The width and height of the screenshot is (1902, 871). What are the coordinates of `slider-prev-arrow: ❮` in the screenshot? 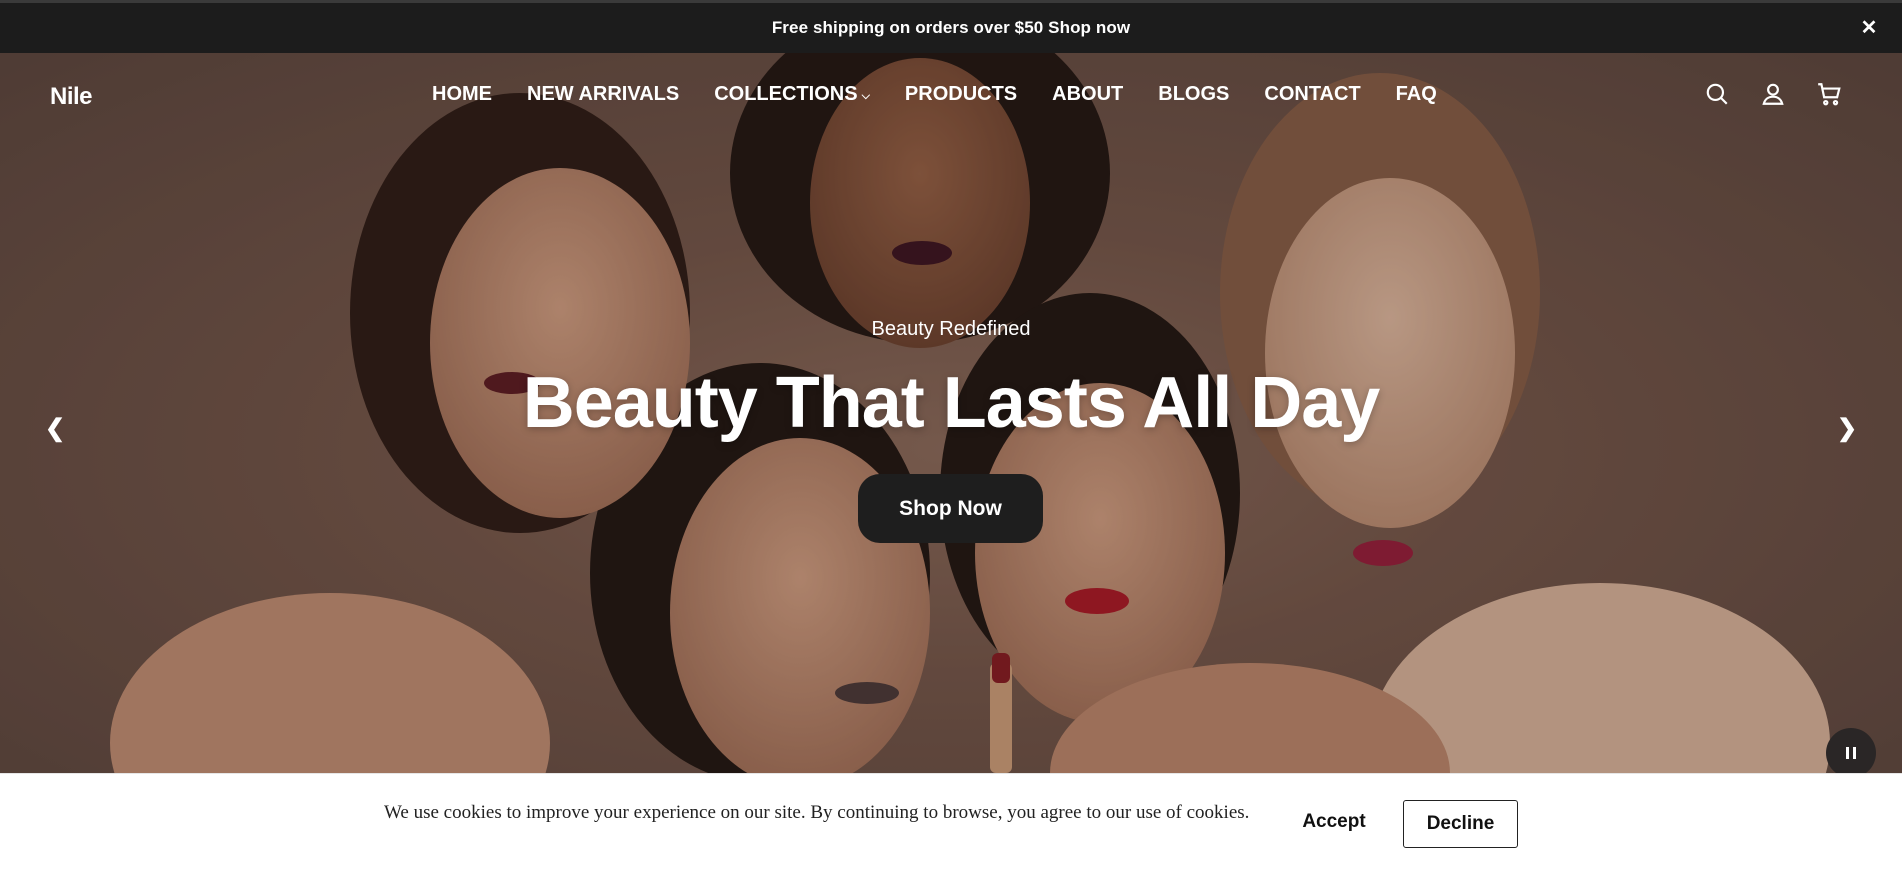 It's located at (55, 428).